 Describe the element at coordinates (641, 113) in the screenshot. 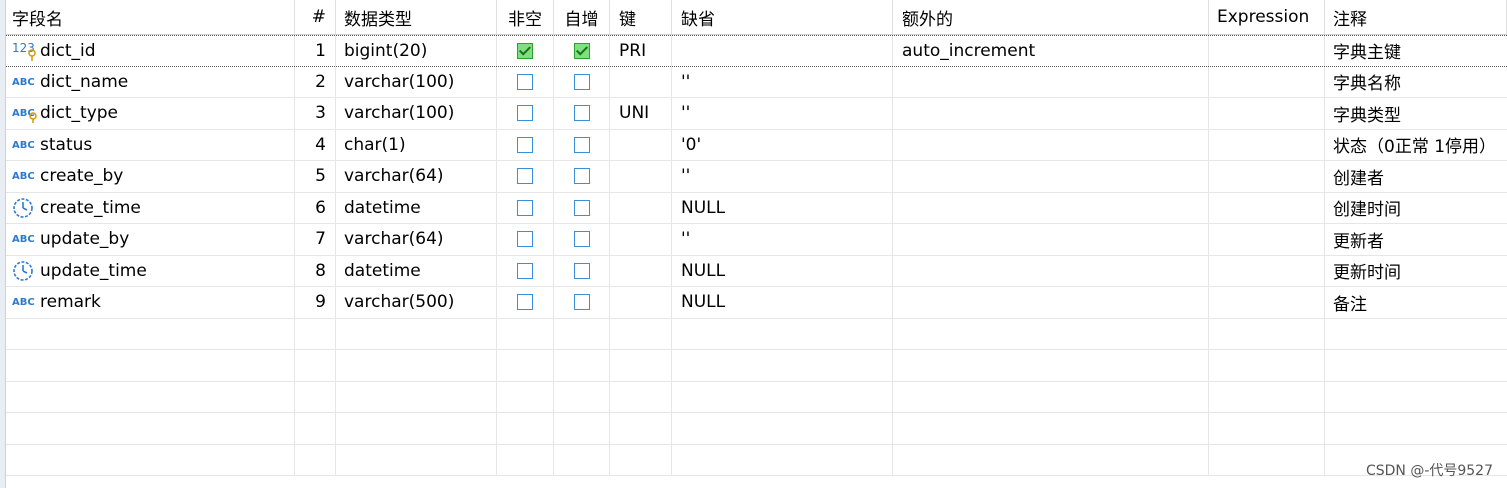

I see `key-cell: UNI` at that location.